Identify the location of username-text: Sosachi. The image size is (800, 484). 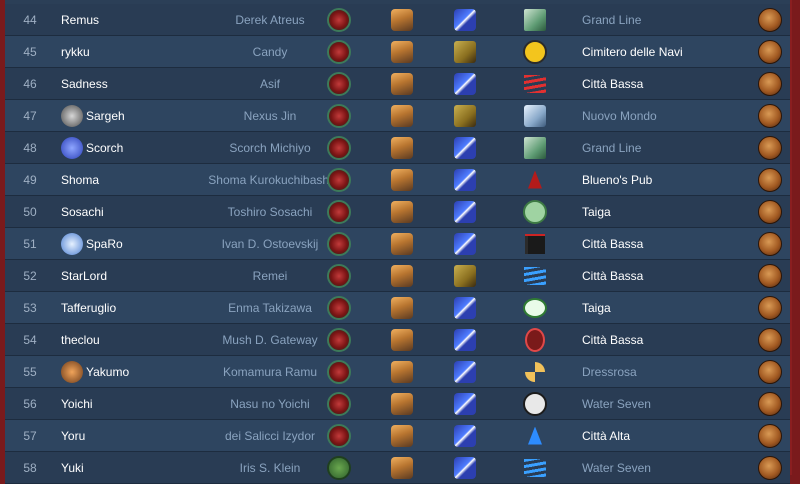
(82, 211).